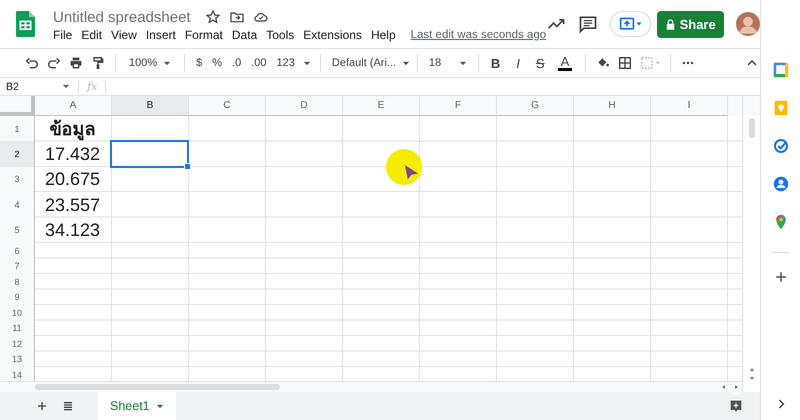 Image resolution: width=800 pixels, height=420 pixels. Describe the element at coordinates (122, 17) in the screenshot. I see `document-title: Untitled spreadsheet` at that location.